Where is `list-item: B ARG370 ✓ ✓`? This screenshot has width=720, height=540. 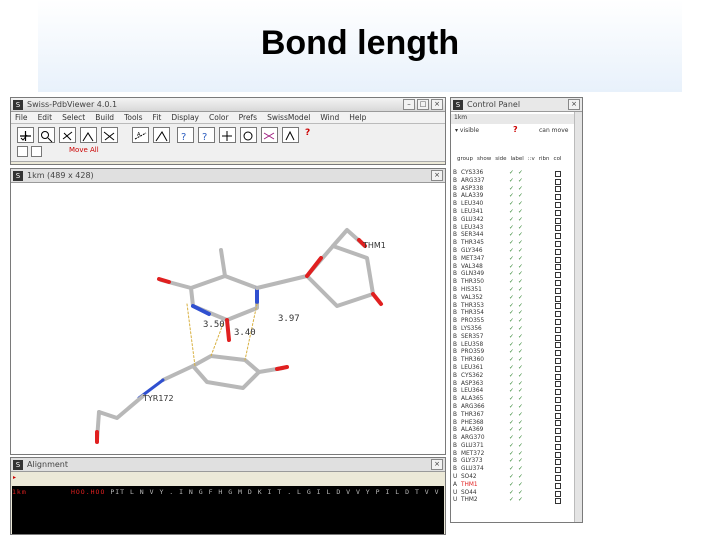 list-item: B ARG370 ✓ ✓ is located at coordinates (517, 439).